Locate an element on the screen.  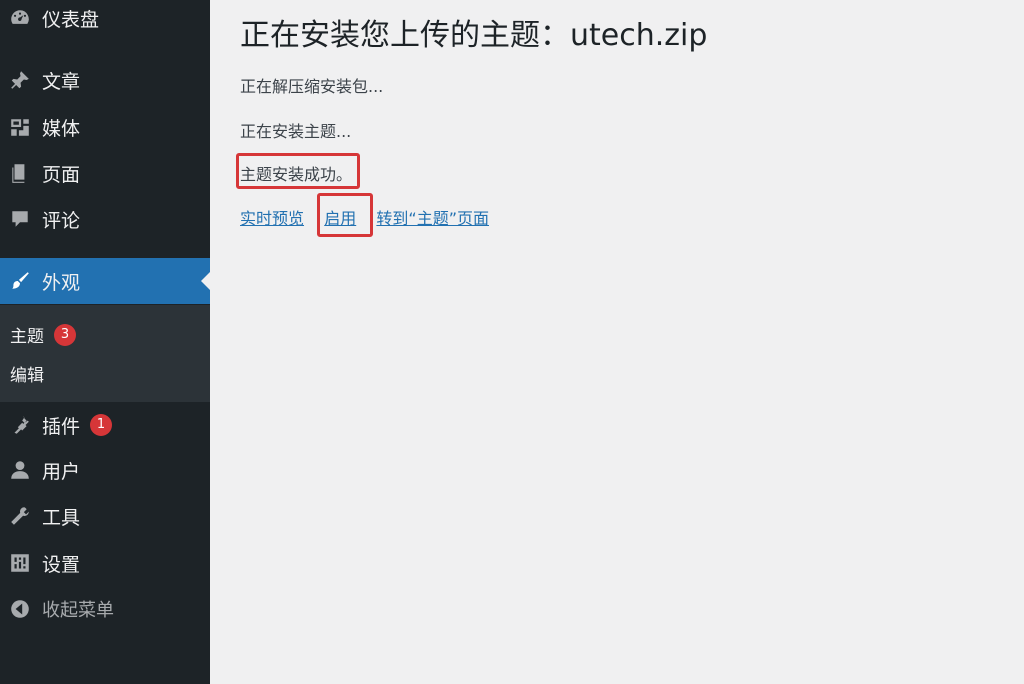
settings-icon is located at coordinates (20, 563).